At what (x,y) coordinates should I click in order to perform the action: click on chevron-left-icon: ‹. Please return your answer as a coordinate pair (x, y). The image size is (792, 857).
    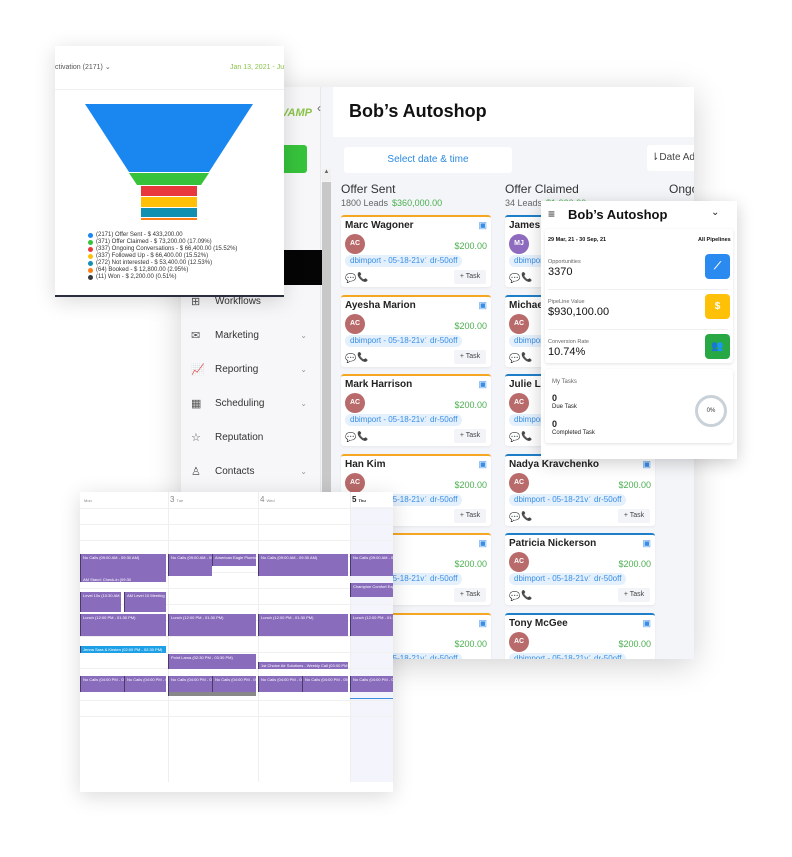
    Looking at the image, I should click on (319, 108).